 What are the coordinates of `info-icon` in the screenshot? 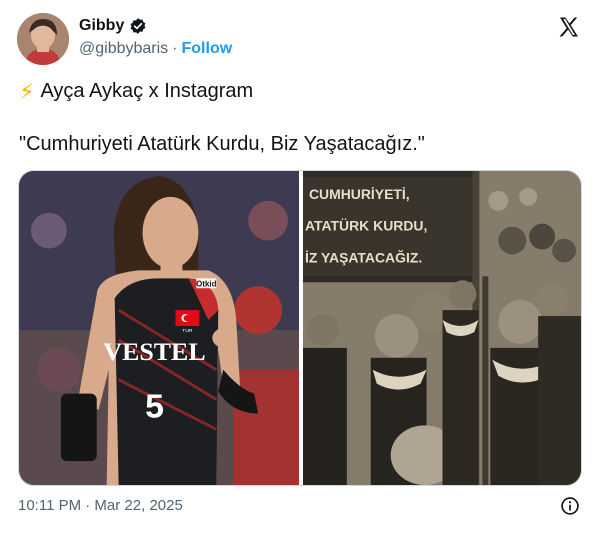 It's located at (570, 506).